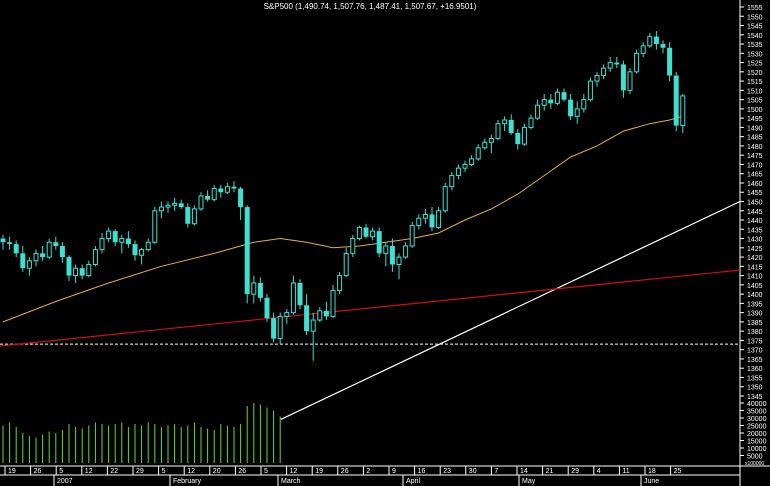 This screenshot has height=486, width=770. Describe the element at coordinates (114, 471) in the screenshot. I see `day-label: 22` at that location.